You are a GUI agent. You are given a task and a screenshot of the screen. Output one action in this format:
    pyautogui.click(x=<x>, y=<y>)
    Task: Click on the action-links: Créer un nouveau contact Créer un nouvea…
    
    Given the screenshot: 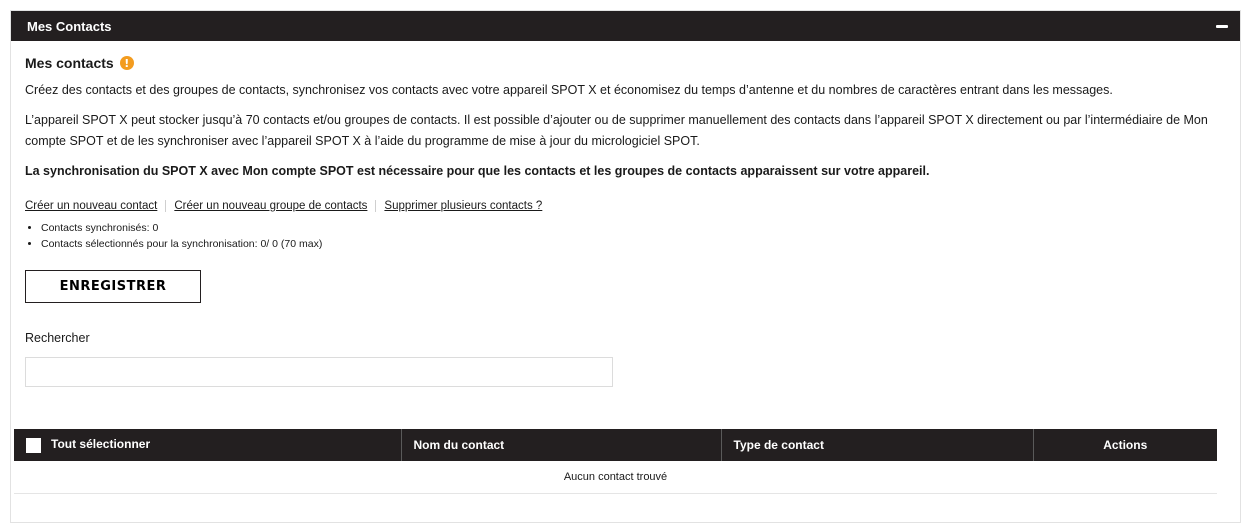 What is the action you would take?
    pyautogui.click(x=625, y=206)
    